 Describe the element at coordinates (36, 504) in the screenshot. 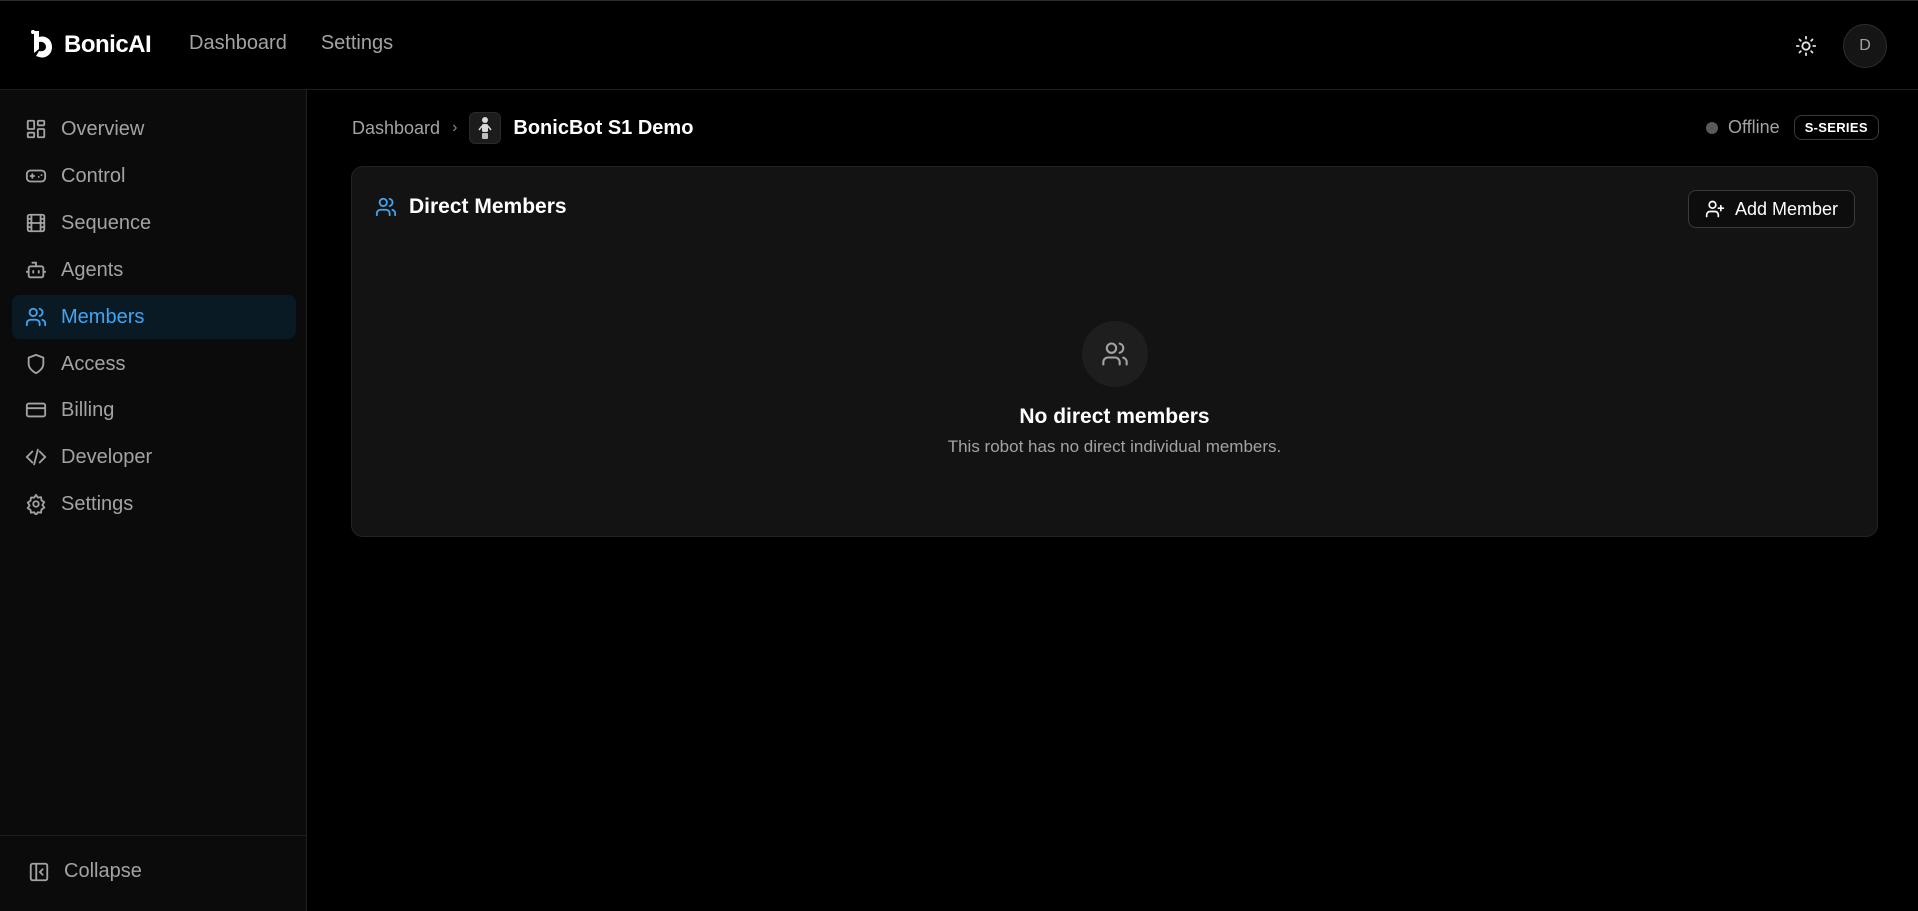

I see `gear-icon` at that location.